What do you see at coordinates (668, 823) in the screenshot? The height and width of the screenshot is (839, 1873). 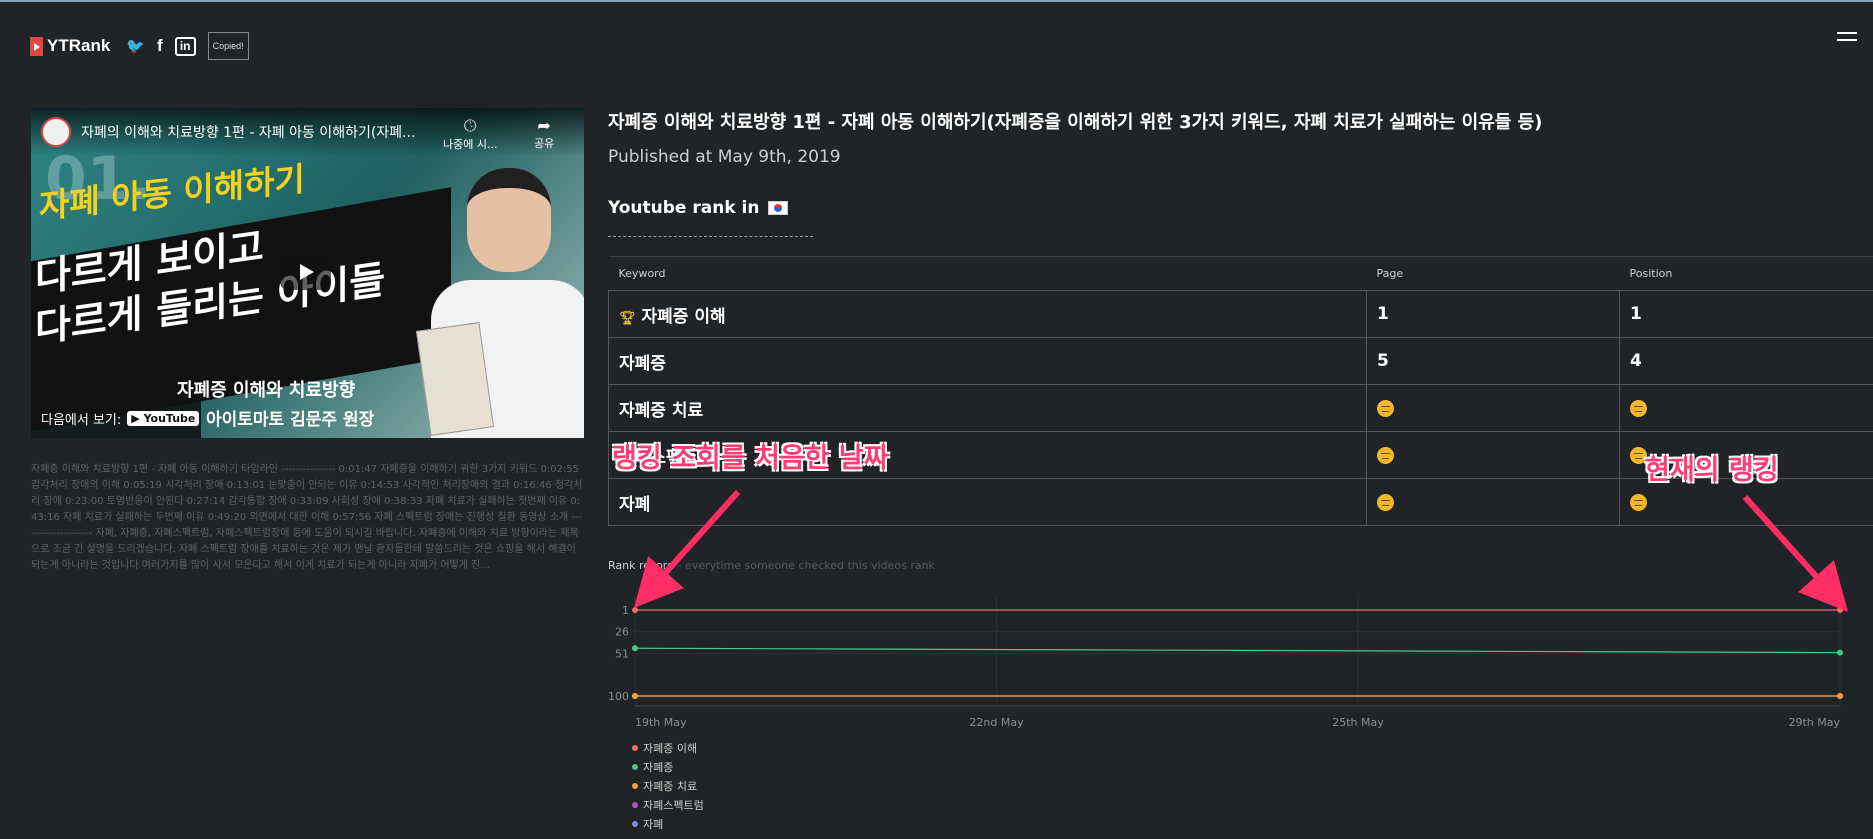 I see `legend-item: 자폐` at bounding box center [668, 823].